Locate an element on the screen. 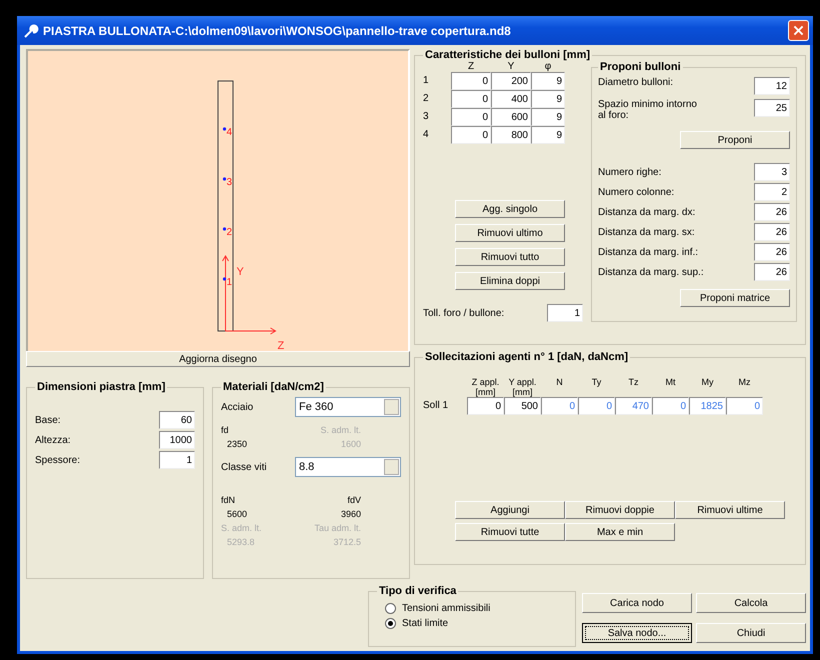 This screenshot has width=820, height=660. property-value: 5600 is located at coordinates (237, 514).